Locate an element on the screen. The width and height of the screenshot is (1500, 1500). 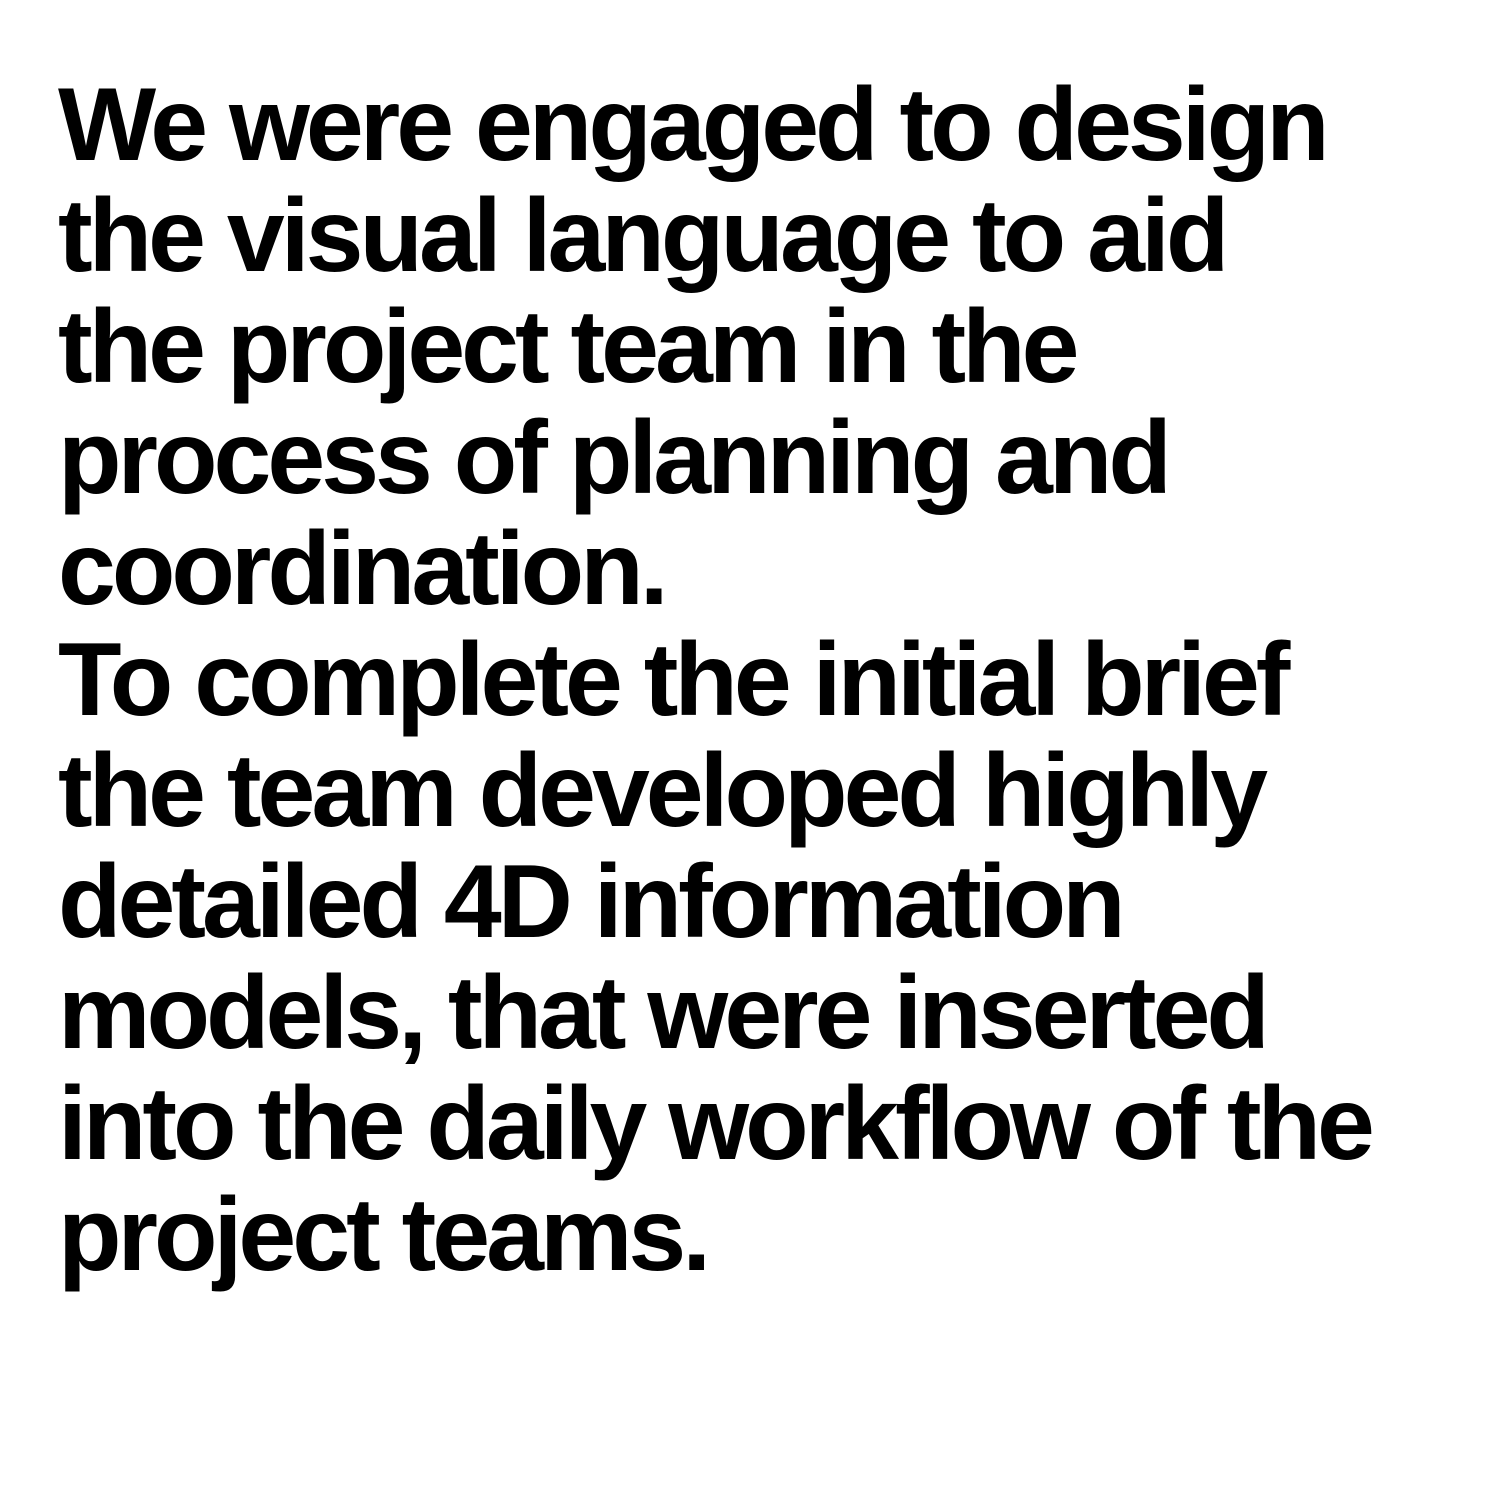
text-line: models, that were inserted is located at coordinates (664, 1013).